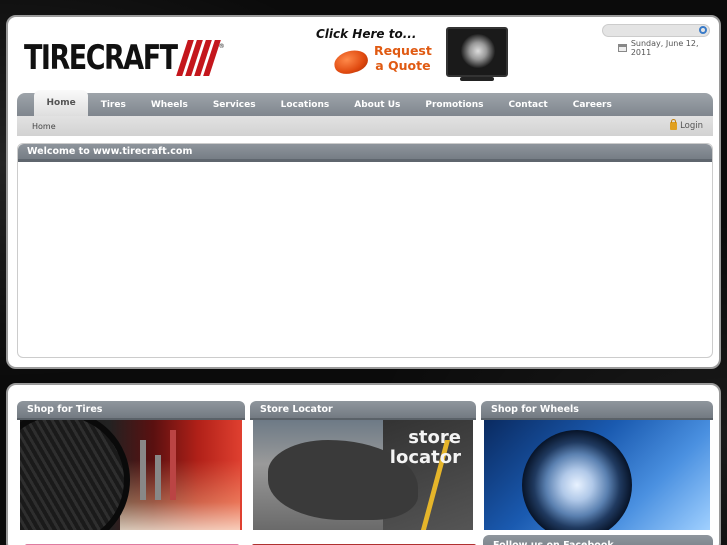 Image resolution: width=727 pixels, height=545 pixels. Describe the element at coordinates (197, 58) in the screenshot. I see `logo-stripes-icon` at that location.